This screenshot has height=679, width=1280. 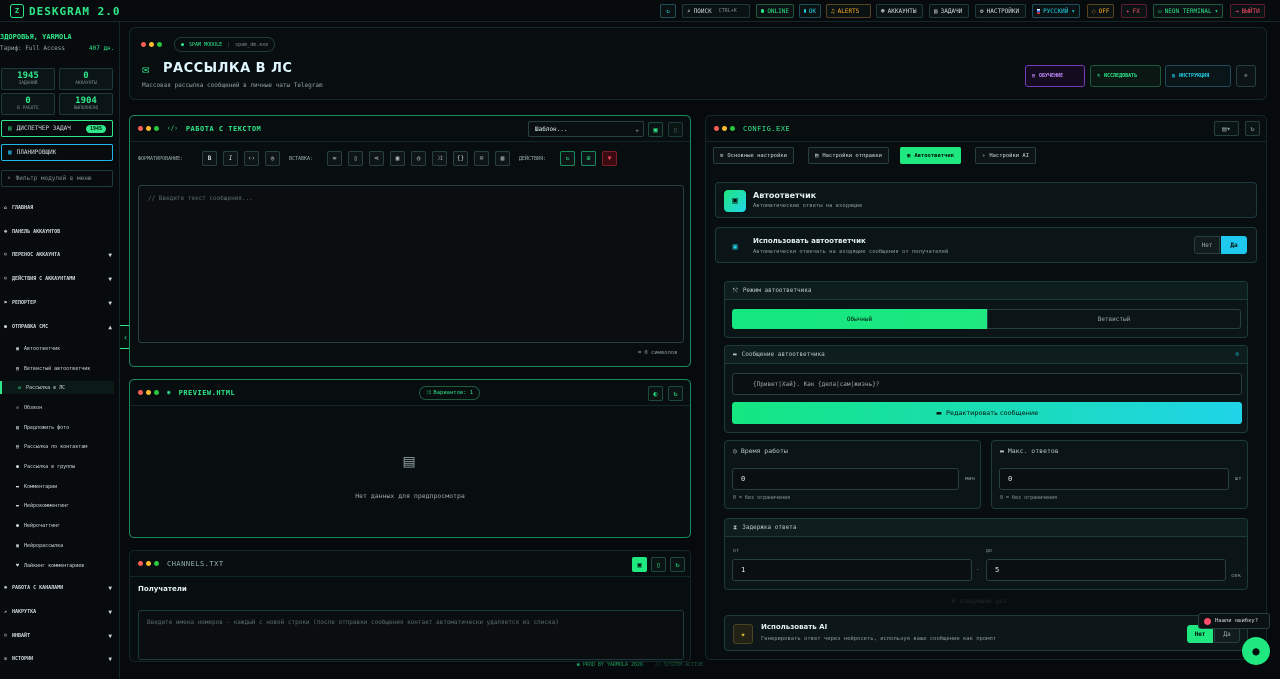 What do you see at coordinates (639, 564) in the screenshot?
I see `channels-save-button: ▣` at bounding box center [639, 564].